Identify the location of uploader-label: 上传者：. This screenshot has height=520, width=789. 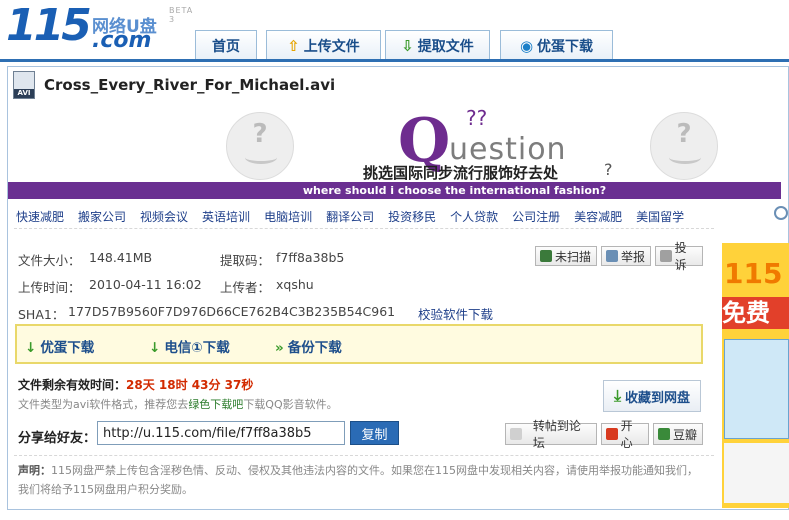
(245, 287).